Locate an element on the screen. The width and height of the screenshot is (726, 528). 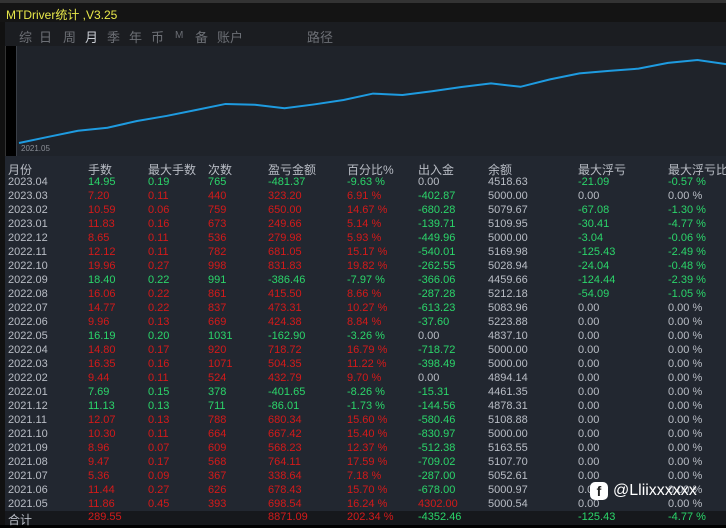
cell-最大浮亏: -54.09 is located at coordinates (594, 294).